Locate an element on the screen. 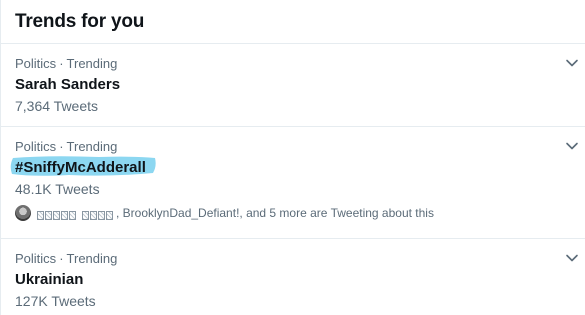 The image size is (585, 315). trend-name: Ukrainian is located at coordinates (49, 280).